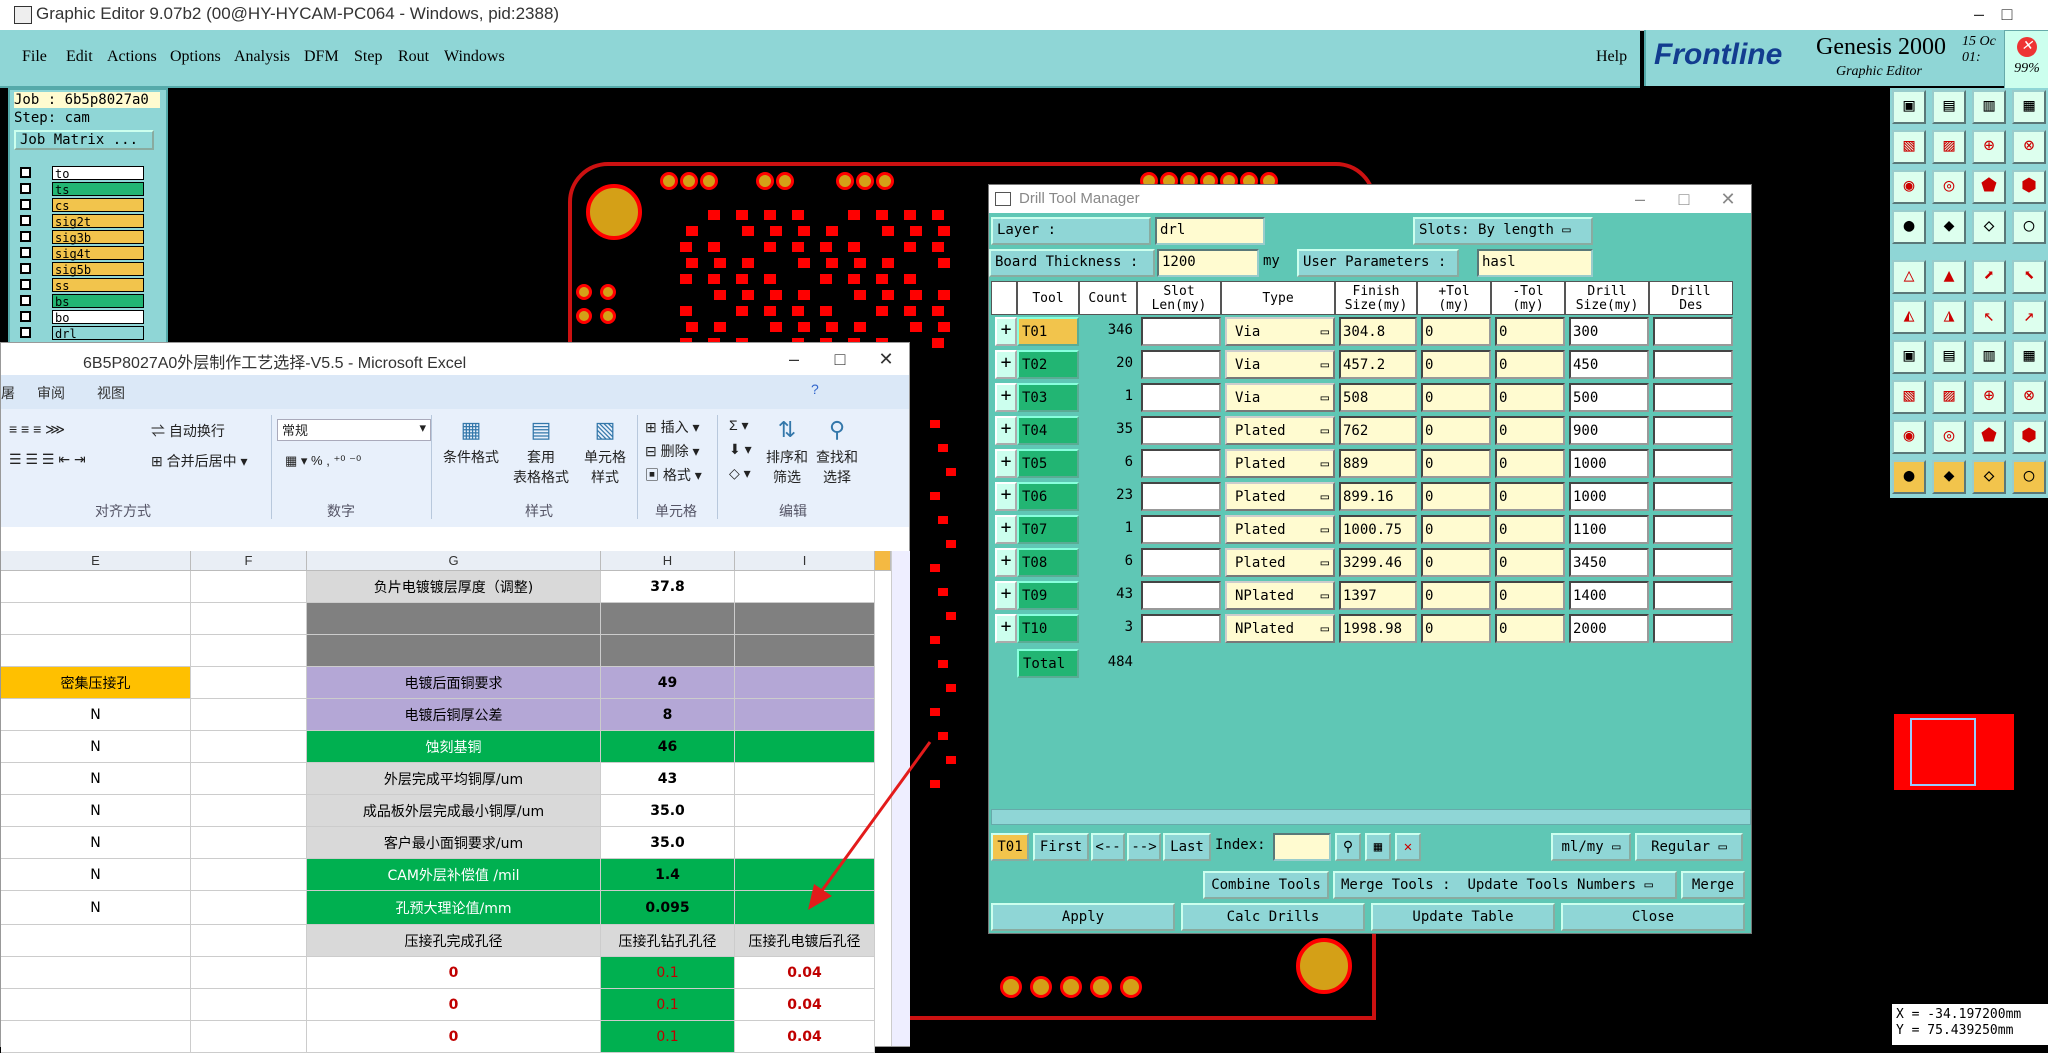 The width and height of the screenshot is (2048, 1053). Describe the element at coordinates (37, 429) in the screenshot. I see `align-top-icon: ≡ ≡ ≡ ⋙` at that location.